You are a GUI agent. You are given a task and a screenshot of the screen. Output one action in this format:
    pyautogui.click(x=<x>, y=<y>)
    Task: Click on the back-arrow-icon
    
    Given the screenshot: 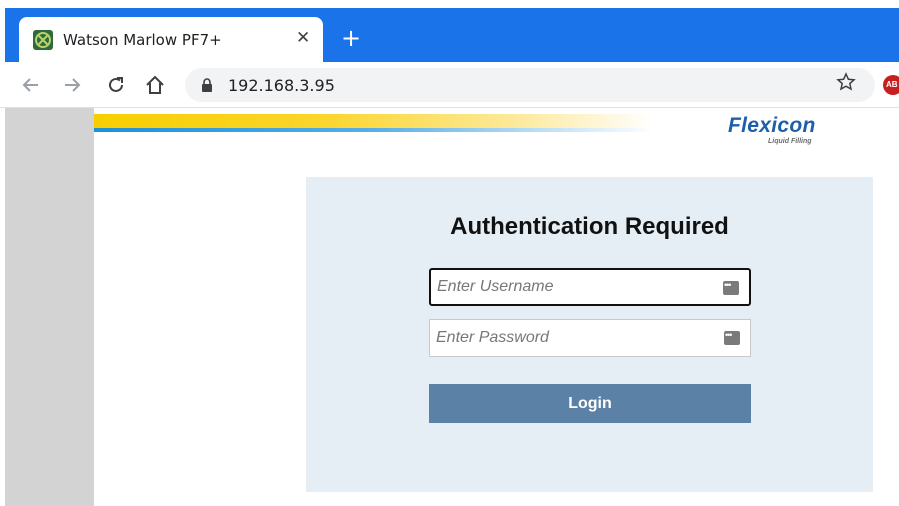 What is the action you would take?
    pyautogui.click(x=31, y=85)
    